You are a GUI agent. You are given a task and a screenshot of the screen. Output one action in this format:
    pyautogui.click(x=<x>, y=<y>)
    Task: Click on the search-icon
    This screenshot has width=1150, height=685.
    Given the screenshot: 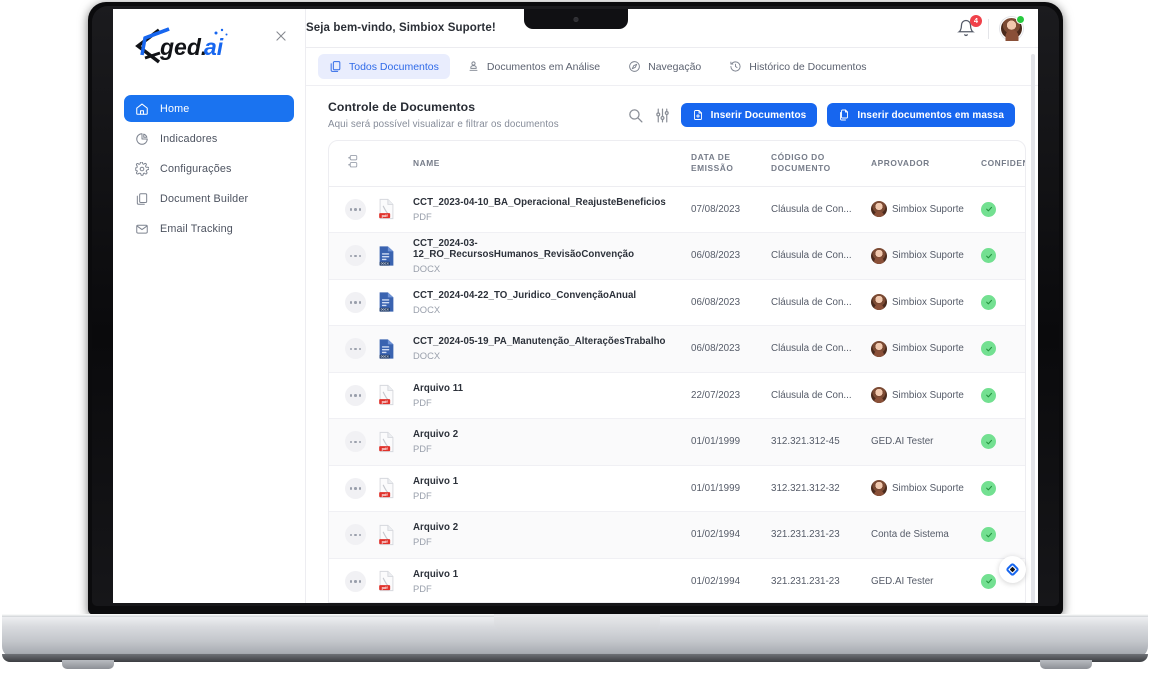 What is the action you would take?
    pyautogui.click(x=635, y=115)
    